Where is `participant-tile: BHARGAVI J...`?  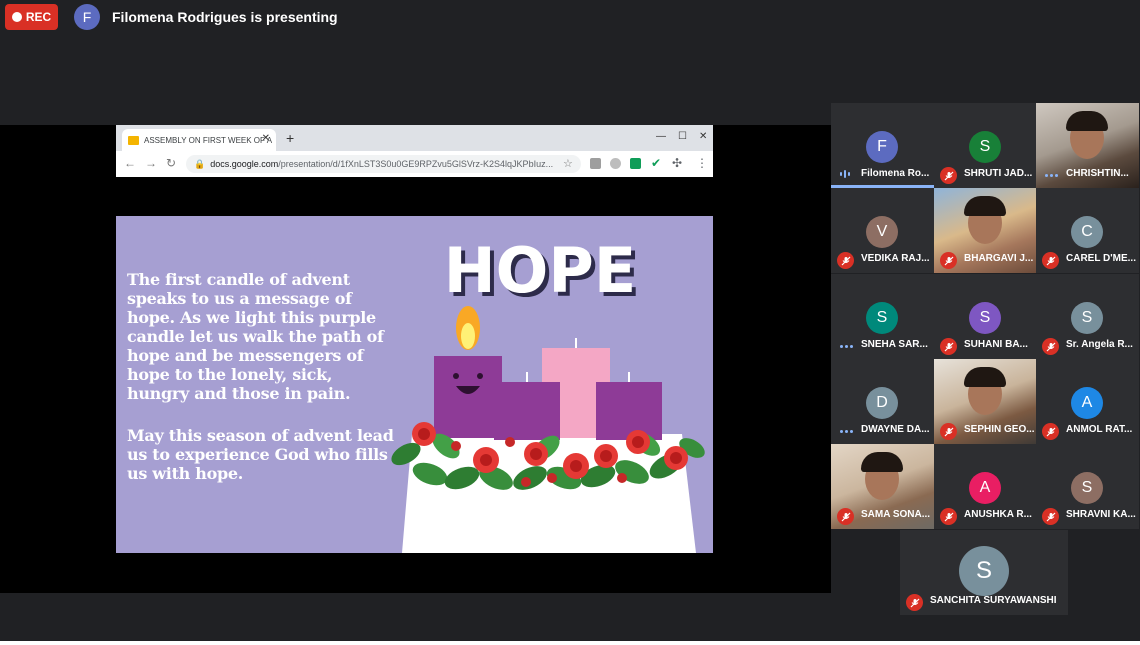
participant-tile: BHARGAVI J... is located at coordinates (985, 230).